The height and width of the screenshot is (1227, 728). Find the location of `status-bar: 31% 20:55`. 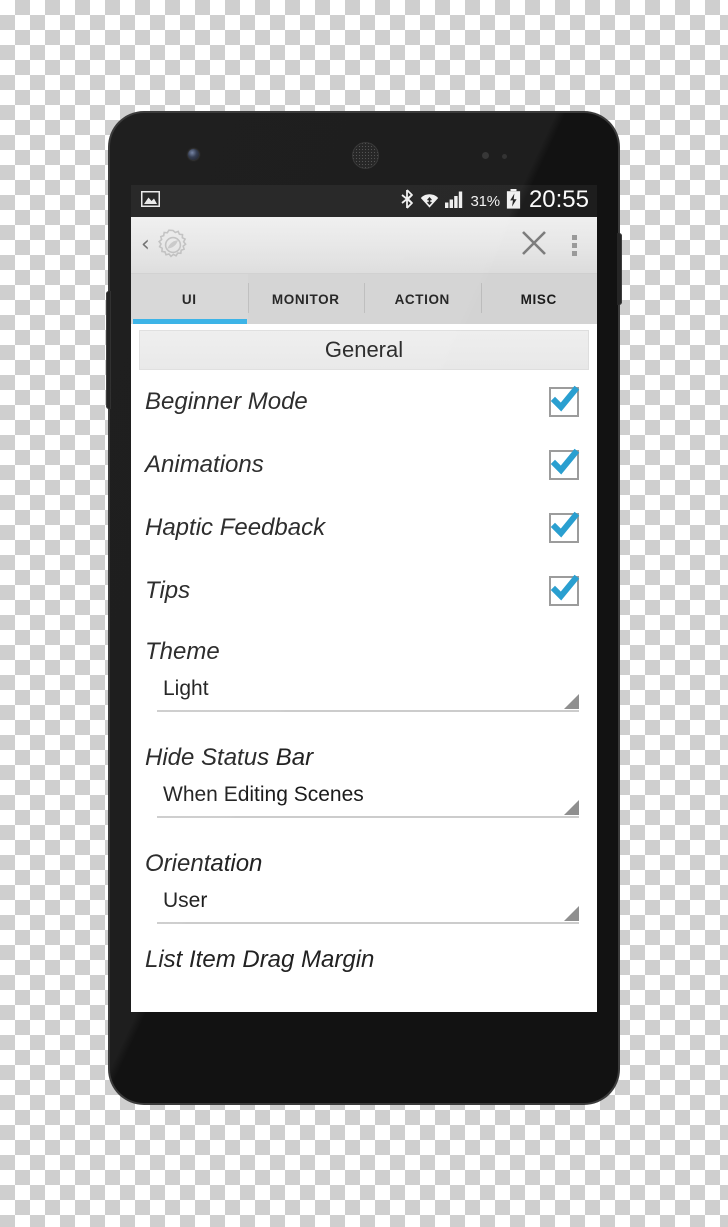

status-bar: 31% 20:55 is located at coordinates (364, 201).